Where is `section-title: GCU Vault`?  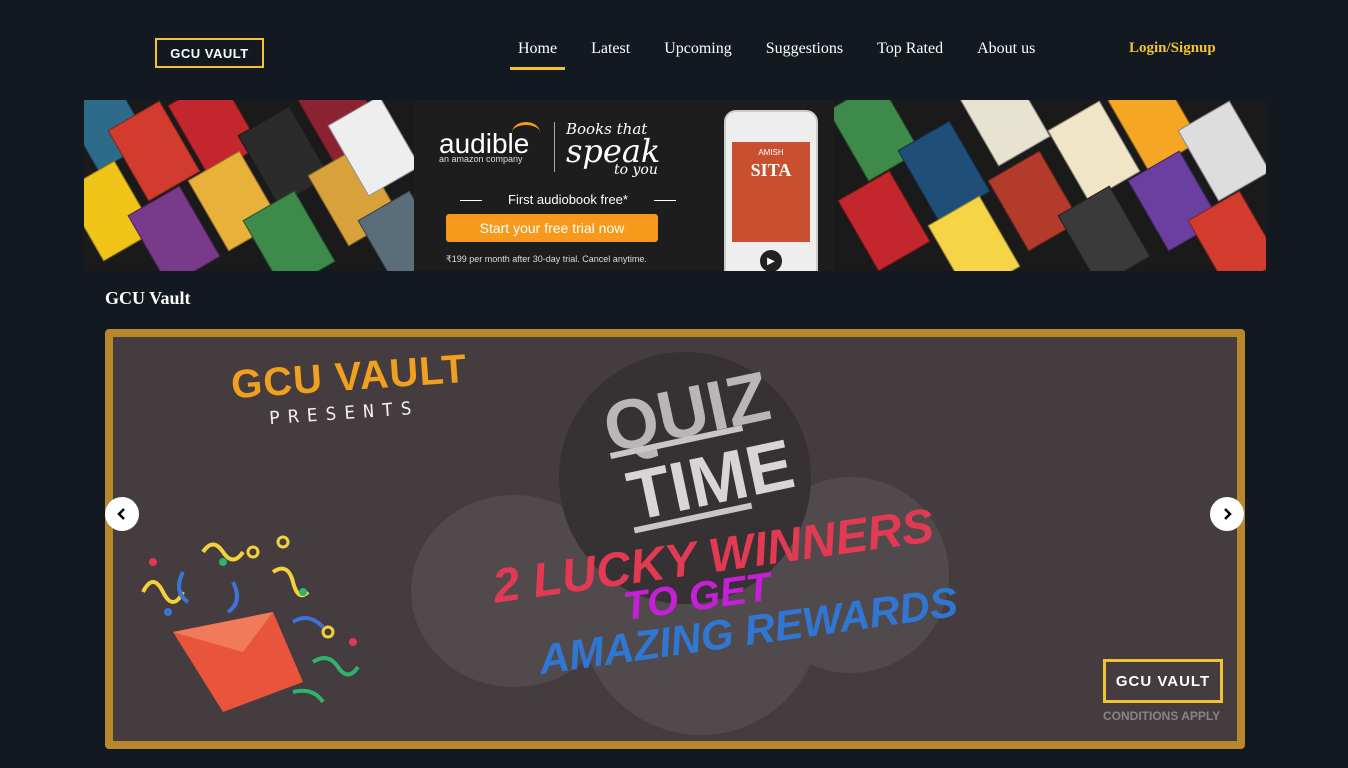 section-title: GCU Vault is located at coordinates (148, 298).